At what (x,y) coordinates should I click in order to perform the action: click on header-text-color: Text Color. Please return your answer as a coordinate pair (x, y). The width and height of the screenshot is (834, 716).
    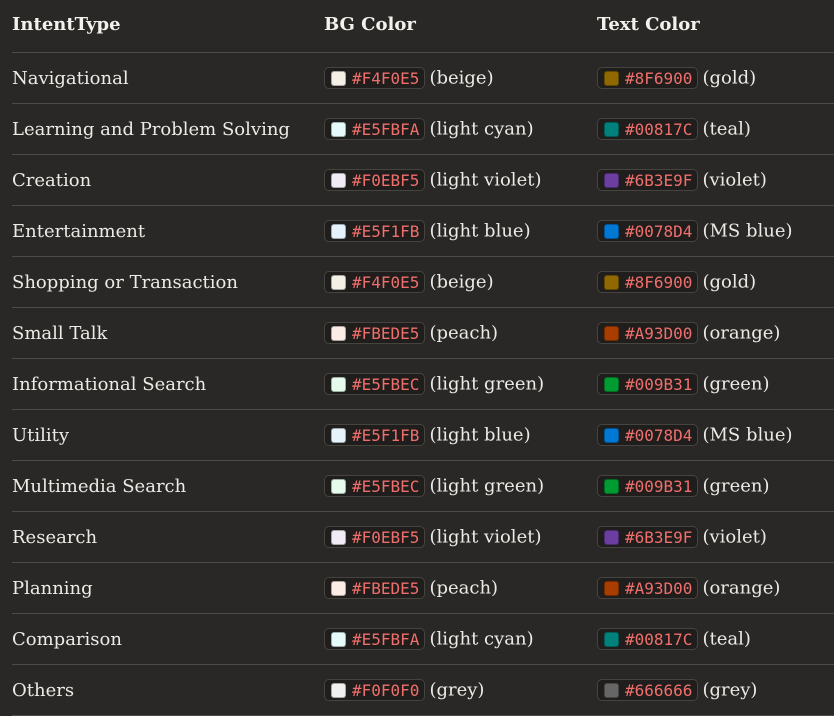
    Looking at the image, I should click on (715, 26).